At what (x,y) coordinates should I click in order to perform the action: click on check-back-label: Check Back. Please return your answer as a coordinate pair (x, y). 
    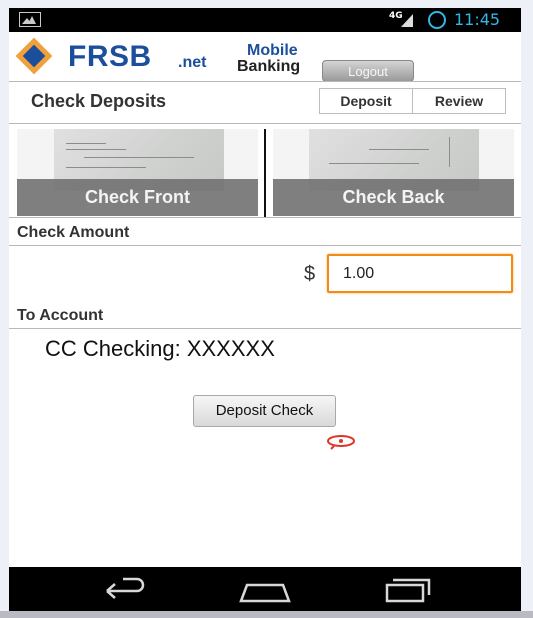
    Looking at the image, I should click on (393, 197).